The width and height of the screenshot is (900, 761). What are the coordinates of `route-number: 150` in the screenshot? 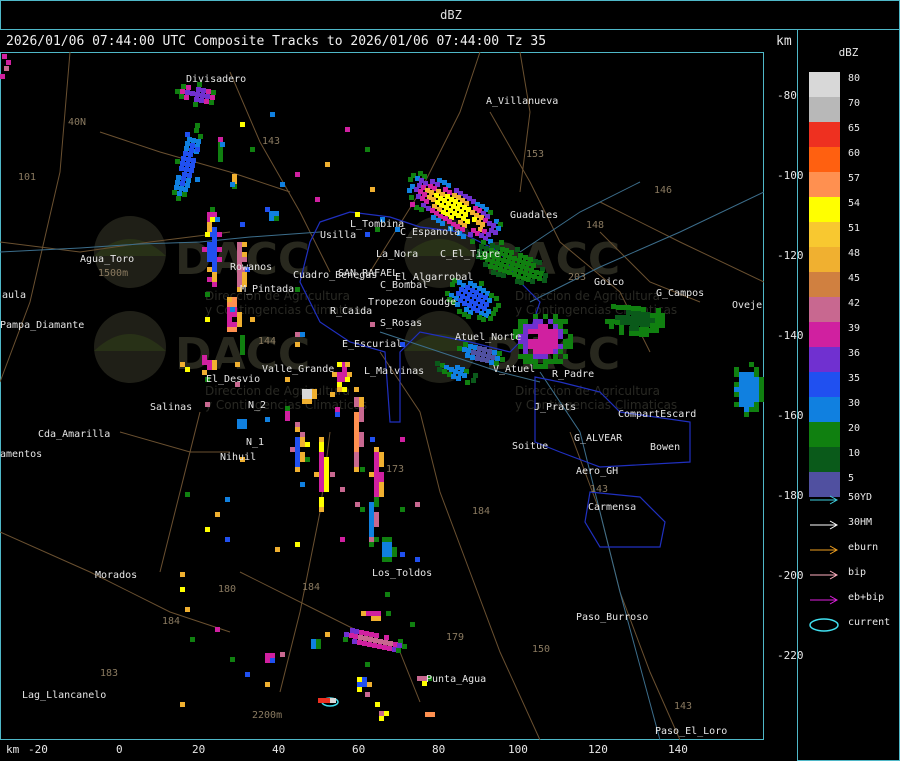 It's located at (541, 649).